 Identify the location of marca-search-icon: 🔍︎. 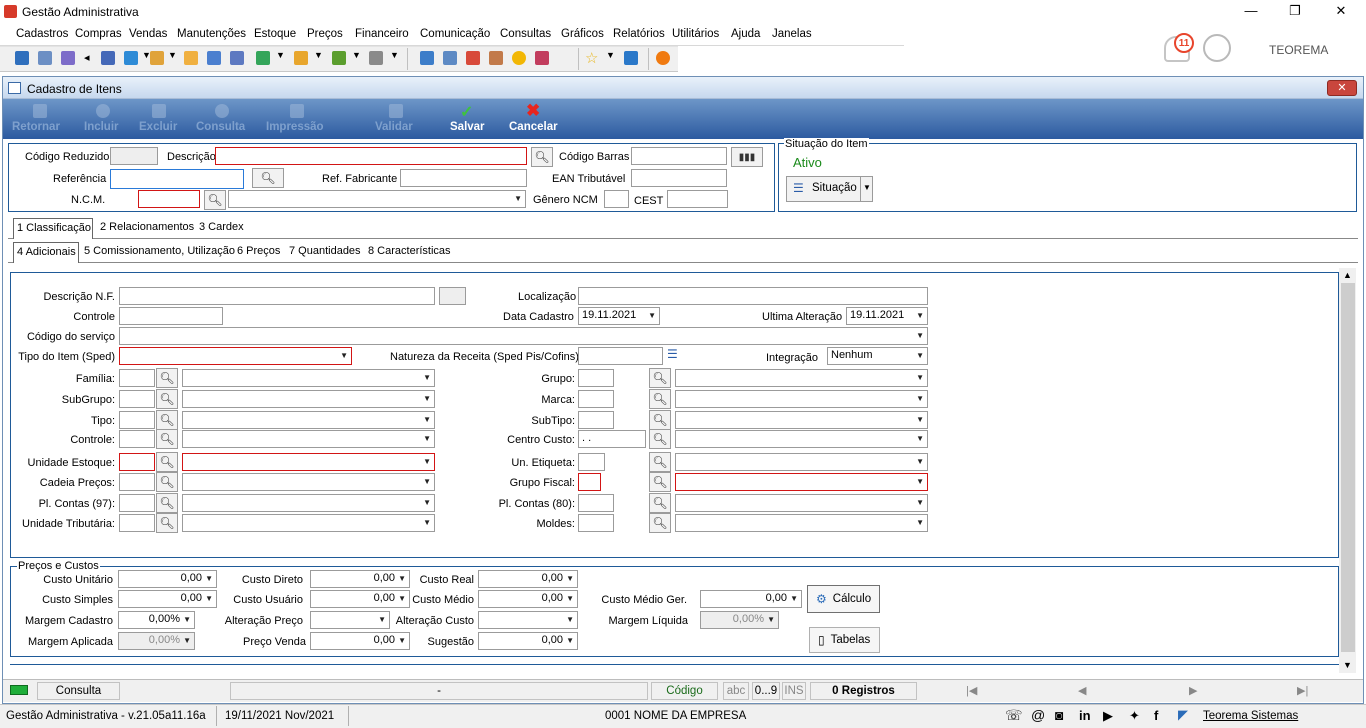
(660, 399).